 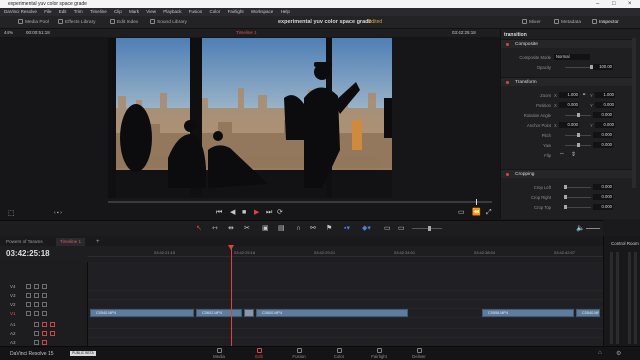 What do you see at coordinates (567, 81) in the screenshot?
I see `transform-section-header: Transform` at bounding box center [567, 81].